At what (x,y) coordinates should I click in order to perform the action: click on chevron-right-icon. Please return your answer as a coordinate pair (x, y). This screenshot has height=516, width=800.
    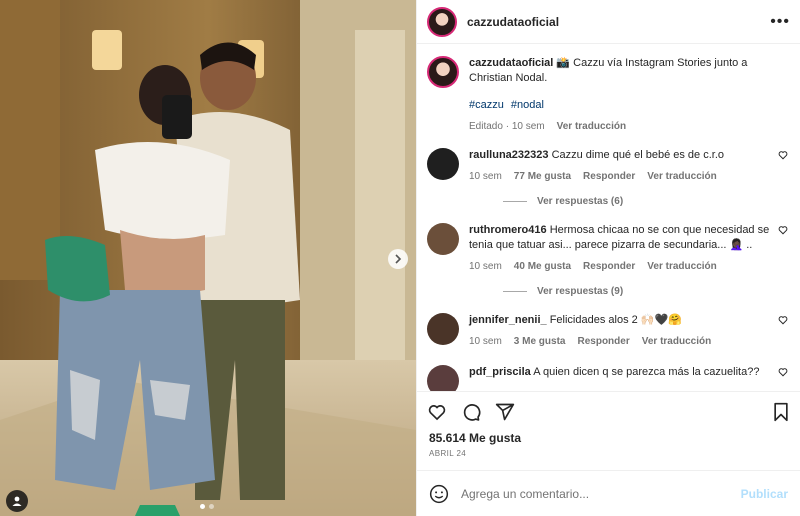
    Looking at the image, I should click on (398, 259).